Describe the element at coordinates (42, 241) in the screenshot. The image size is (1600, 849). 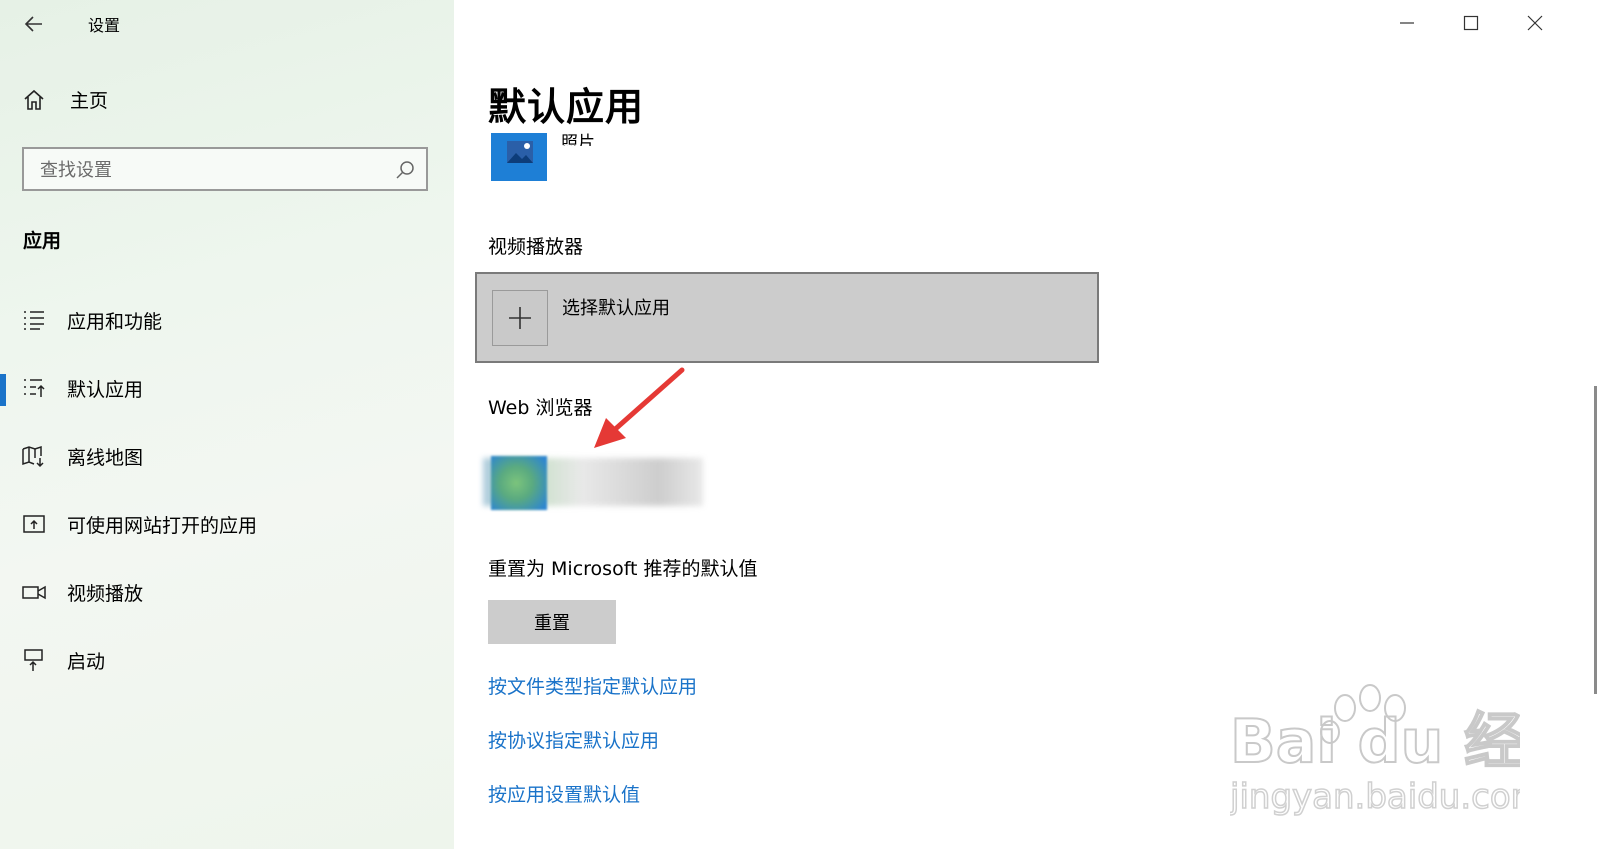
I see `section-title: 应用` at that location.